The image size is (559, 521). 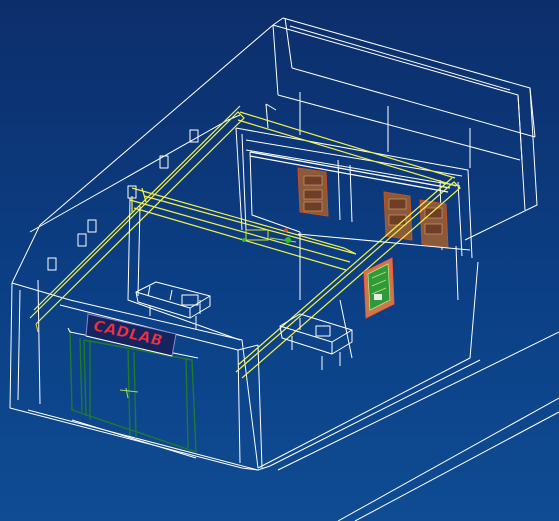 I want to click on cadlab-sign: CADLAB, so click(x=131, y=335).